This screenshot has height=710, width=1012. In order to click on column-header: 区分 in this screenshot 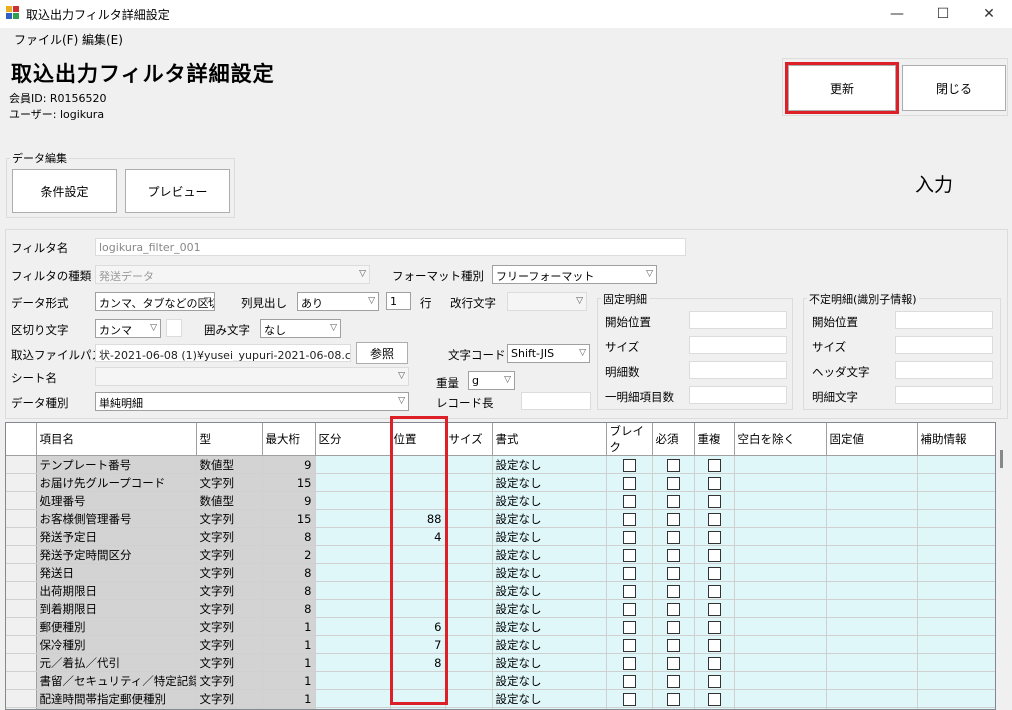, I will do `click(353, 439)`.